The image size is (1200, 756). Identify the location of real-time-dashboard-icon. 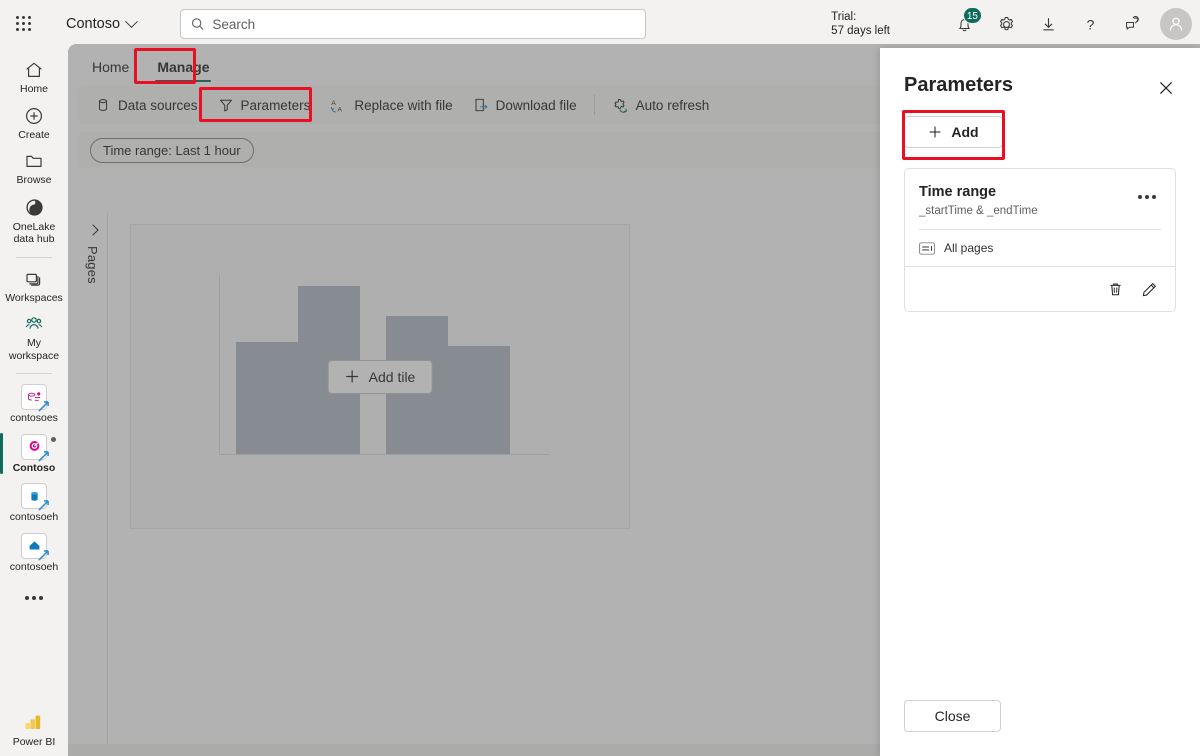
(35, 447).